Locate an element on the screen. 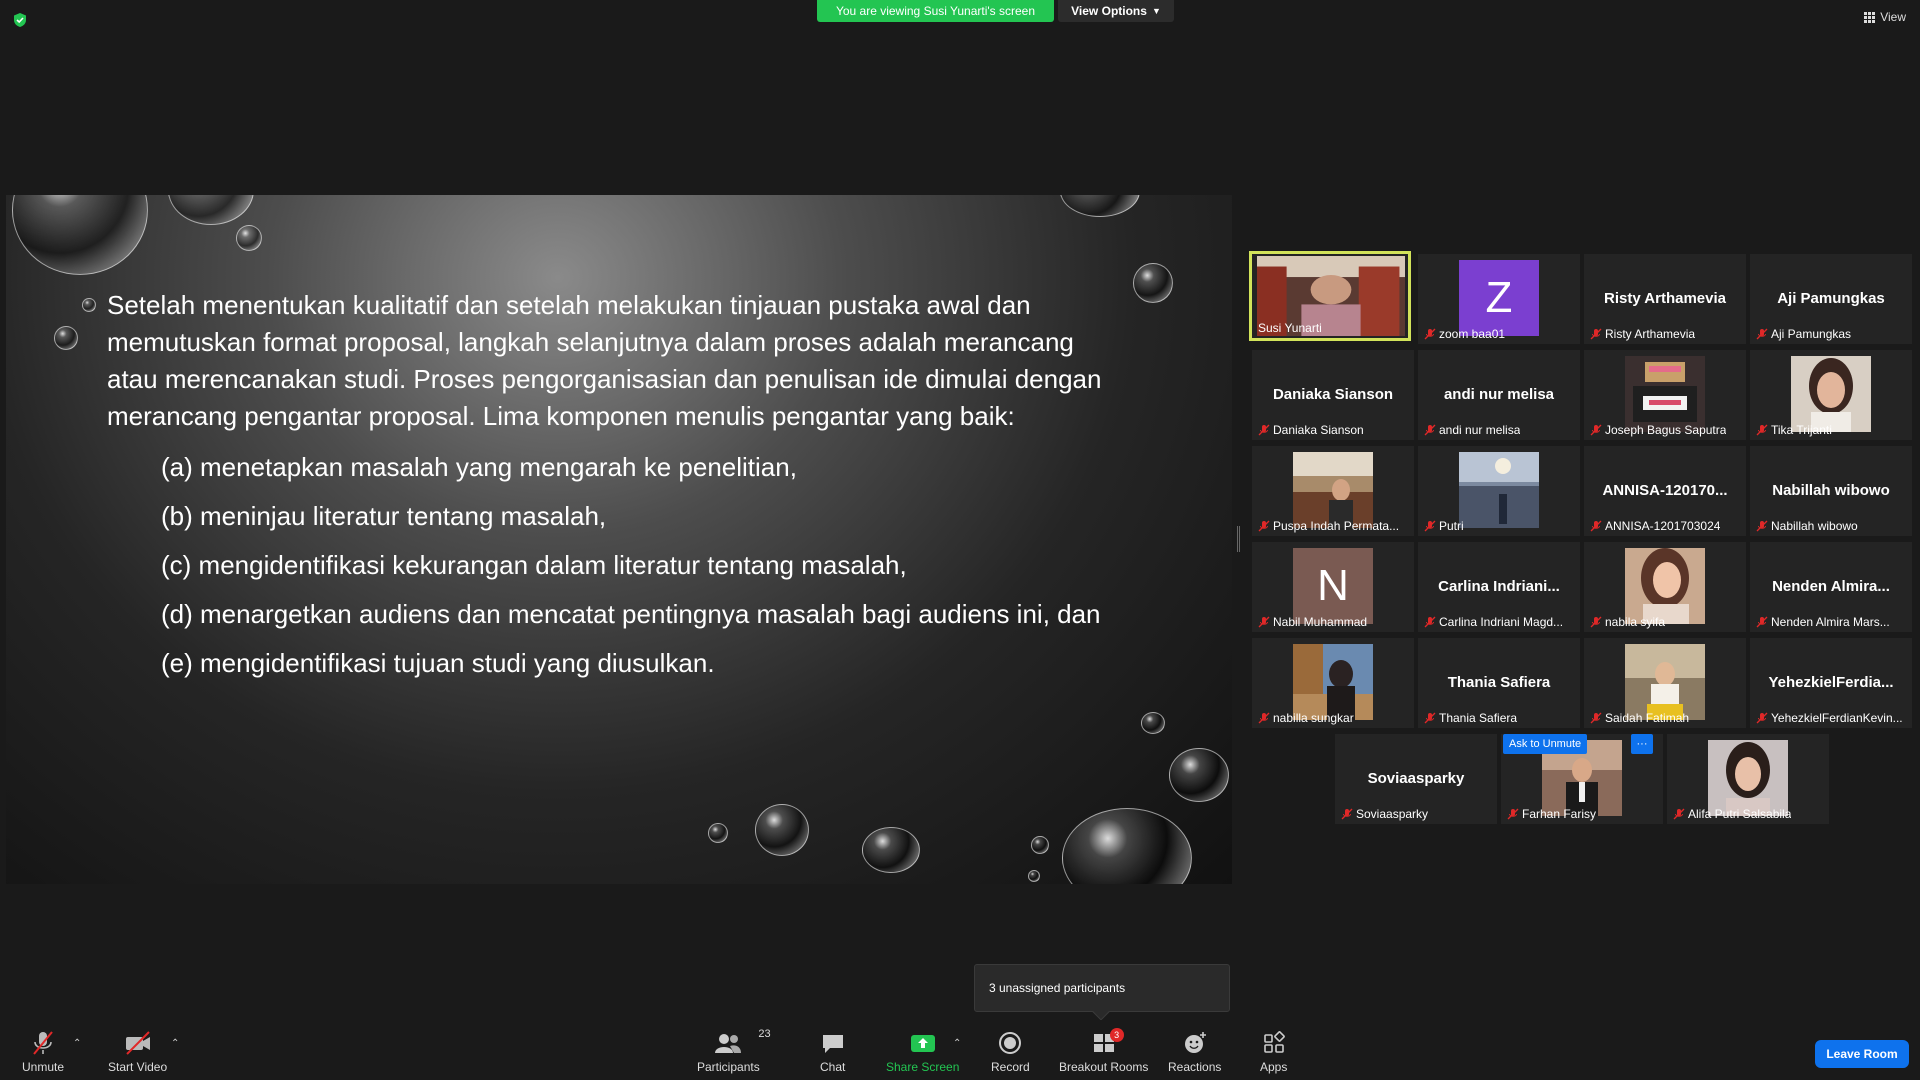  more-options-button: ··· is located at coordinates (1642, 744).